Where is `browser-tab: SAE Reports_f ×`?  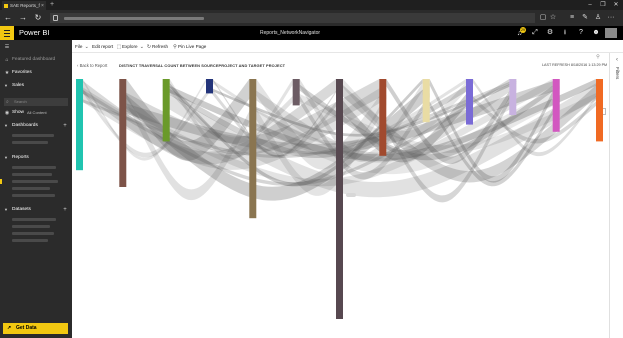 browser-tab: SAE Reports_f × is located at coordinates (24, 5).